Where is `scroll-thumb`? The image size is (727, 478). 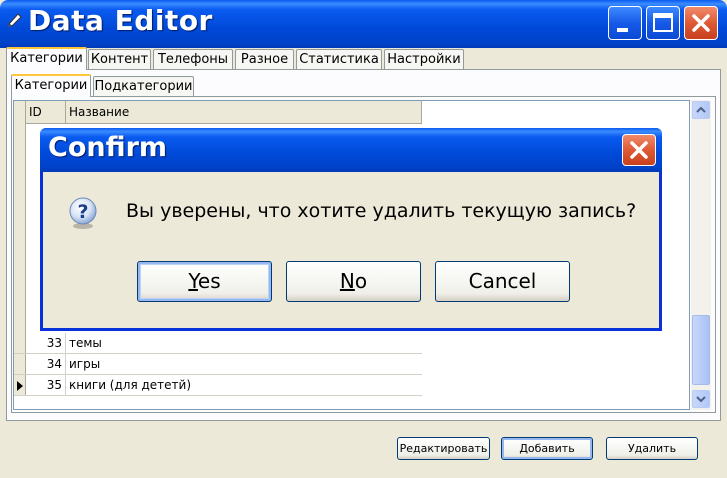
scroll-thumb is located at coordinates (701, 350).